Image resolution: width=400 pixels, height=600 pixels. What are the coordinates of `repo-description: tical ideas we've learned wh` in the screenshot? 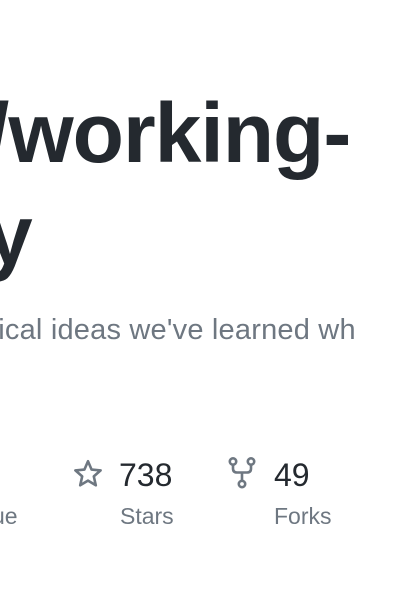 It's located at (178, 330).